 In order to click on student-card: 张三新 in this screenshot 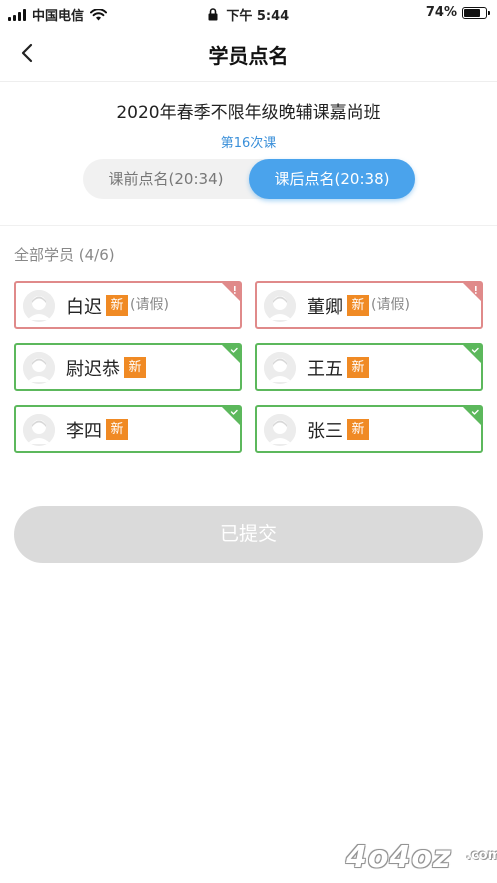, I will do `click(369, 429)`.